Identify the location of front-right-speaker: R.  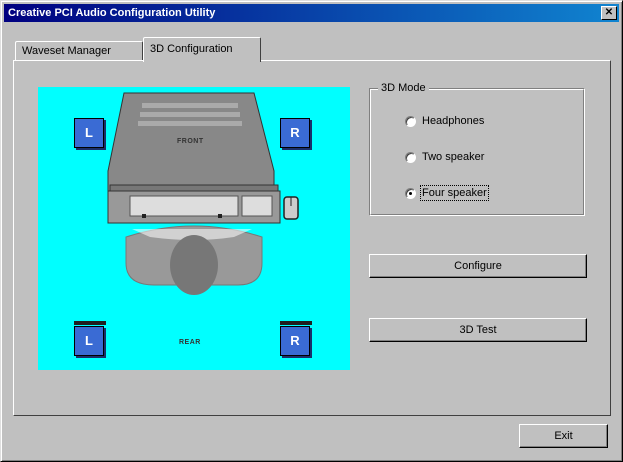
(295, 133).